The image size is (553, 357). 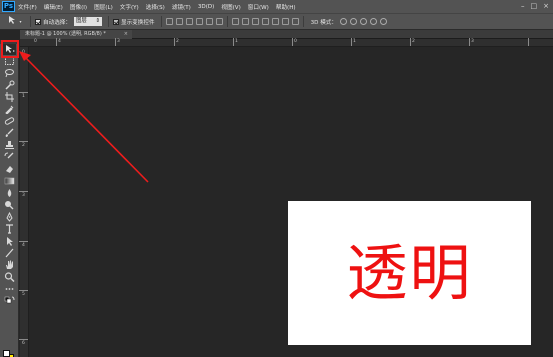 I want to click on zoom-tool, so click(x=9, y=277).